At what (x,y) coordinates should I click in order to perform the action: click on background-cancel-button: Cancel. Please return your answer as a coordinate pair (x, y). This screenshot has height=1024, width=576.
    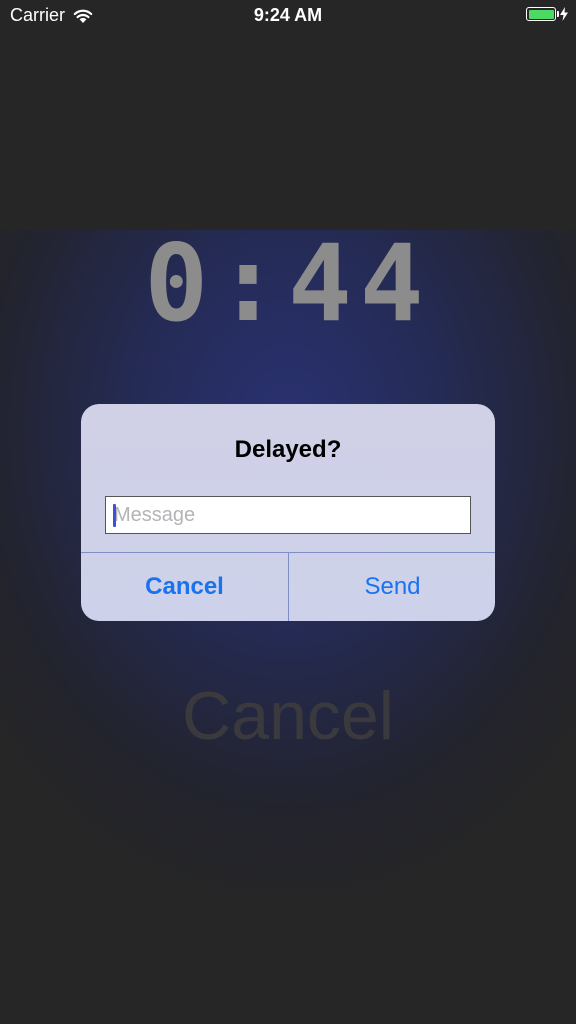
    Looking at the image, I should click on (288, 715).